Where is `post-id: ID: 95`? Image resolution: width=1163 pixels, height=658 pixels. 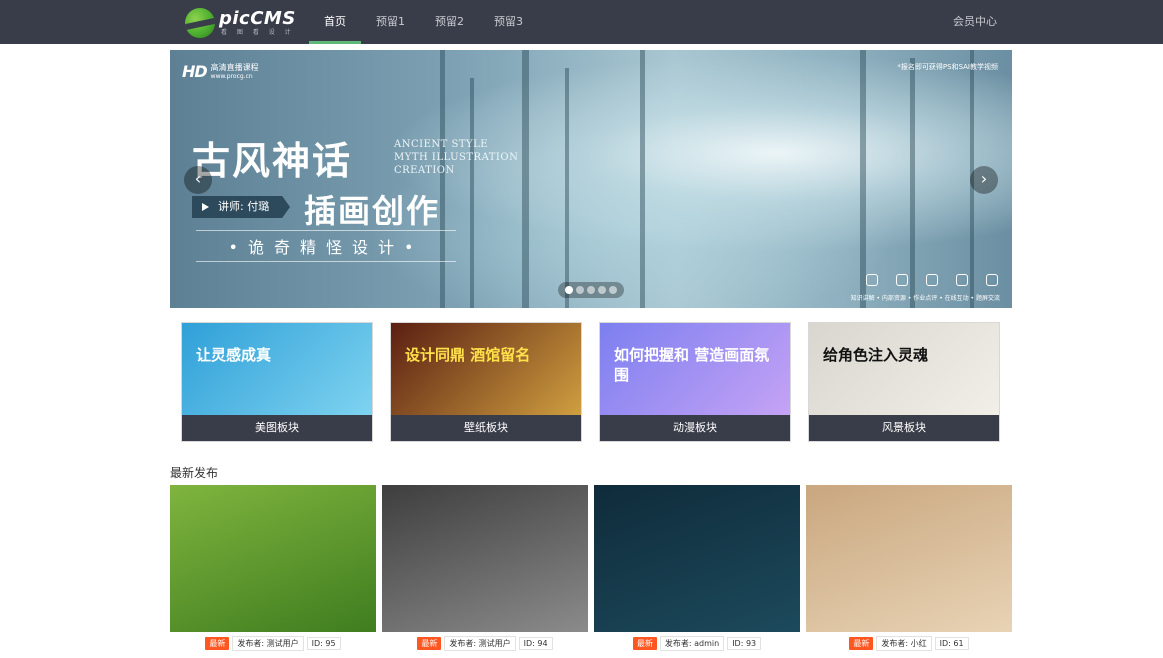
post-id: ID: 95 is located at coordinates (323, 643).